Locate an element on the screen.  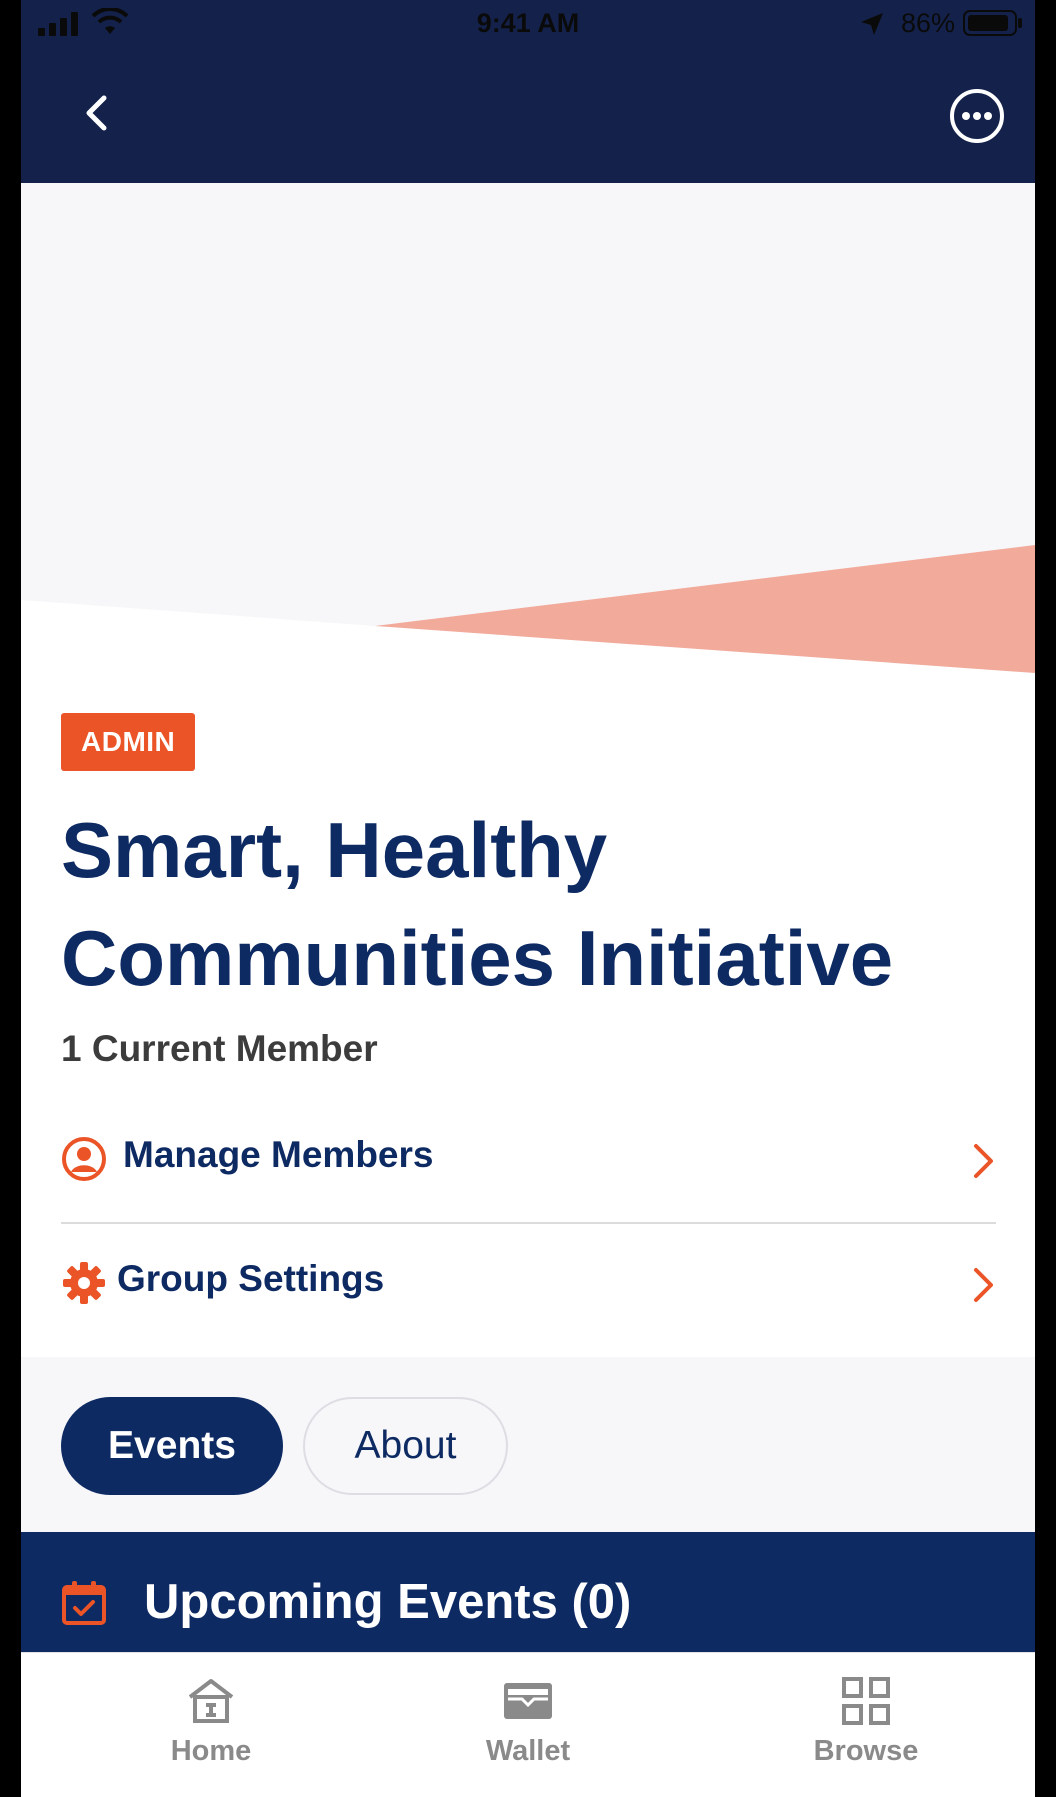
person-circle-icon is located at coordinates (84, 1159).